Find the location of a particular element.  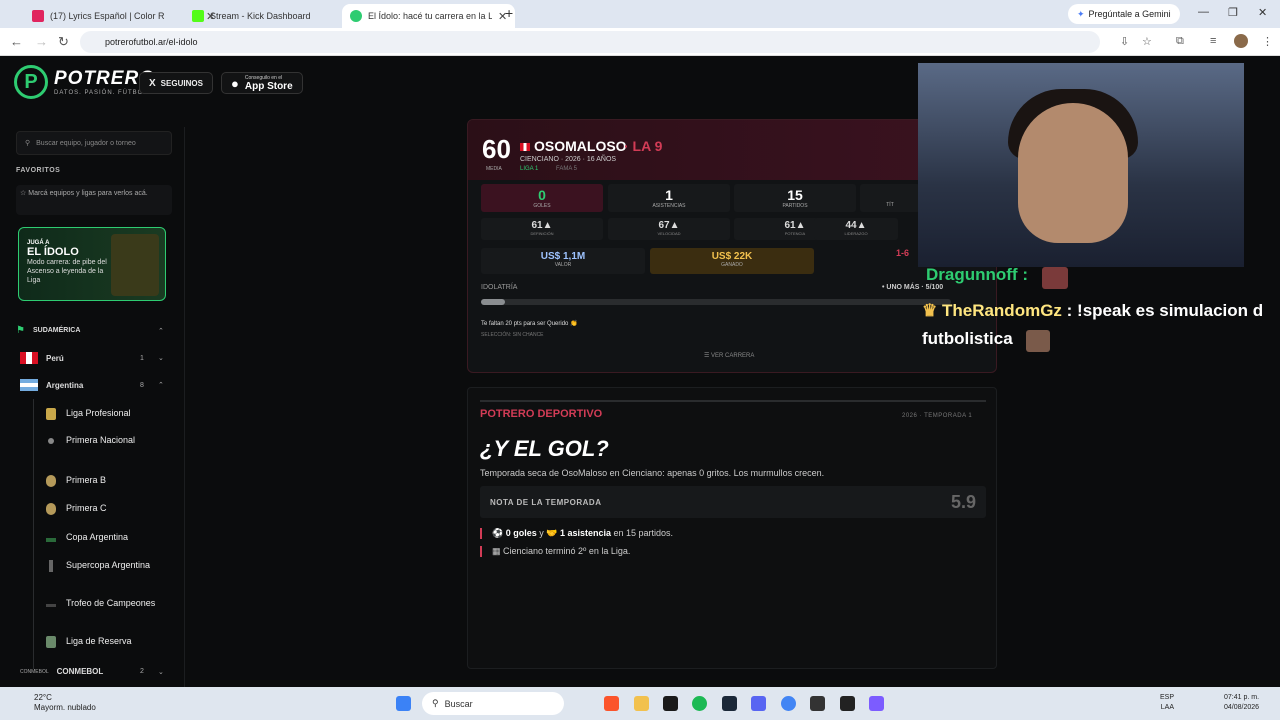

search-icon: ⚲ is located at coordinates (28, 143).